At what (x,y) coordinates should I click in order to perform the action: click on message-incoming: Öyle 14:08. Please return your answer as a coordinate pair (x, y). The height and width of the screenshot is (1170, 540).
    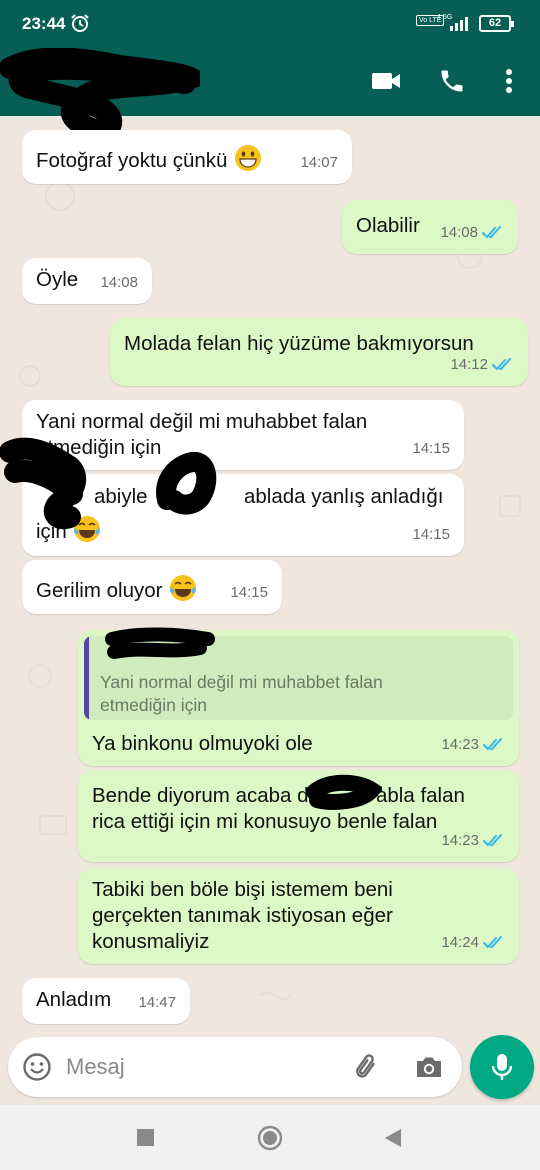
    Looking at the image, I should click on (87, 281).